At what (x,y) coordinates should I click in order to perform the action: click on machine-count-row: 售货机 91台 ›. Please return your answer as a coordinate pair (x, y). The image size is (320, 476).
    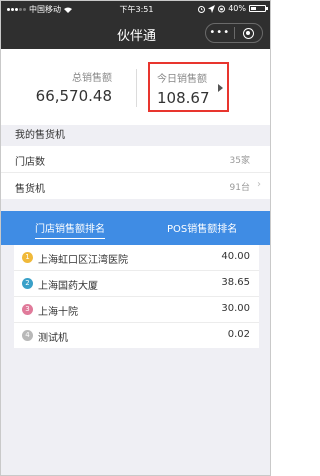
    Looking at the image, I should click on (135, 186).